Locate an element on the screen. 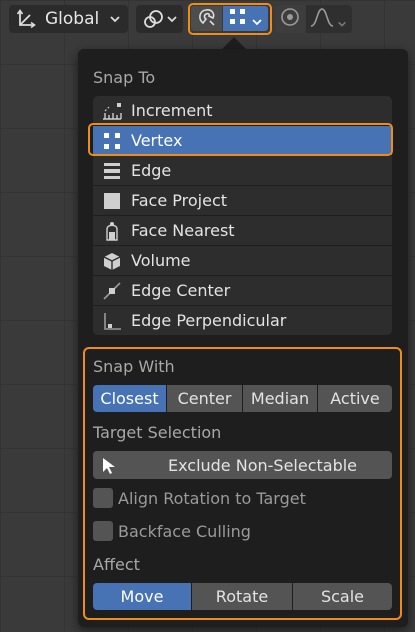 The height and width of the screenshot is (632, 415). magnet-icon is located at coordinates (207, 19).